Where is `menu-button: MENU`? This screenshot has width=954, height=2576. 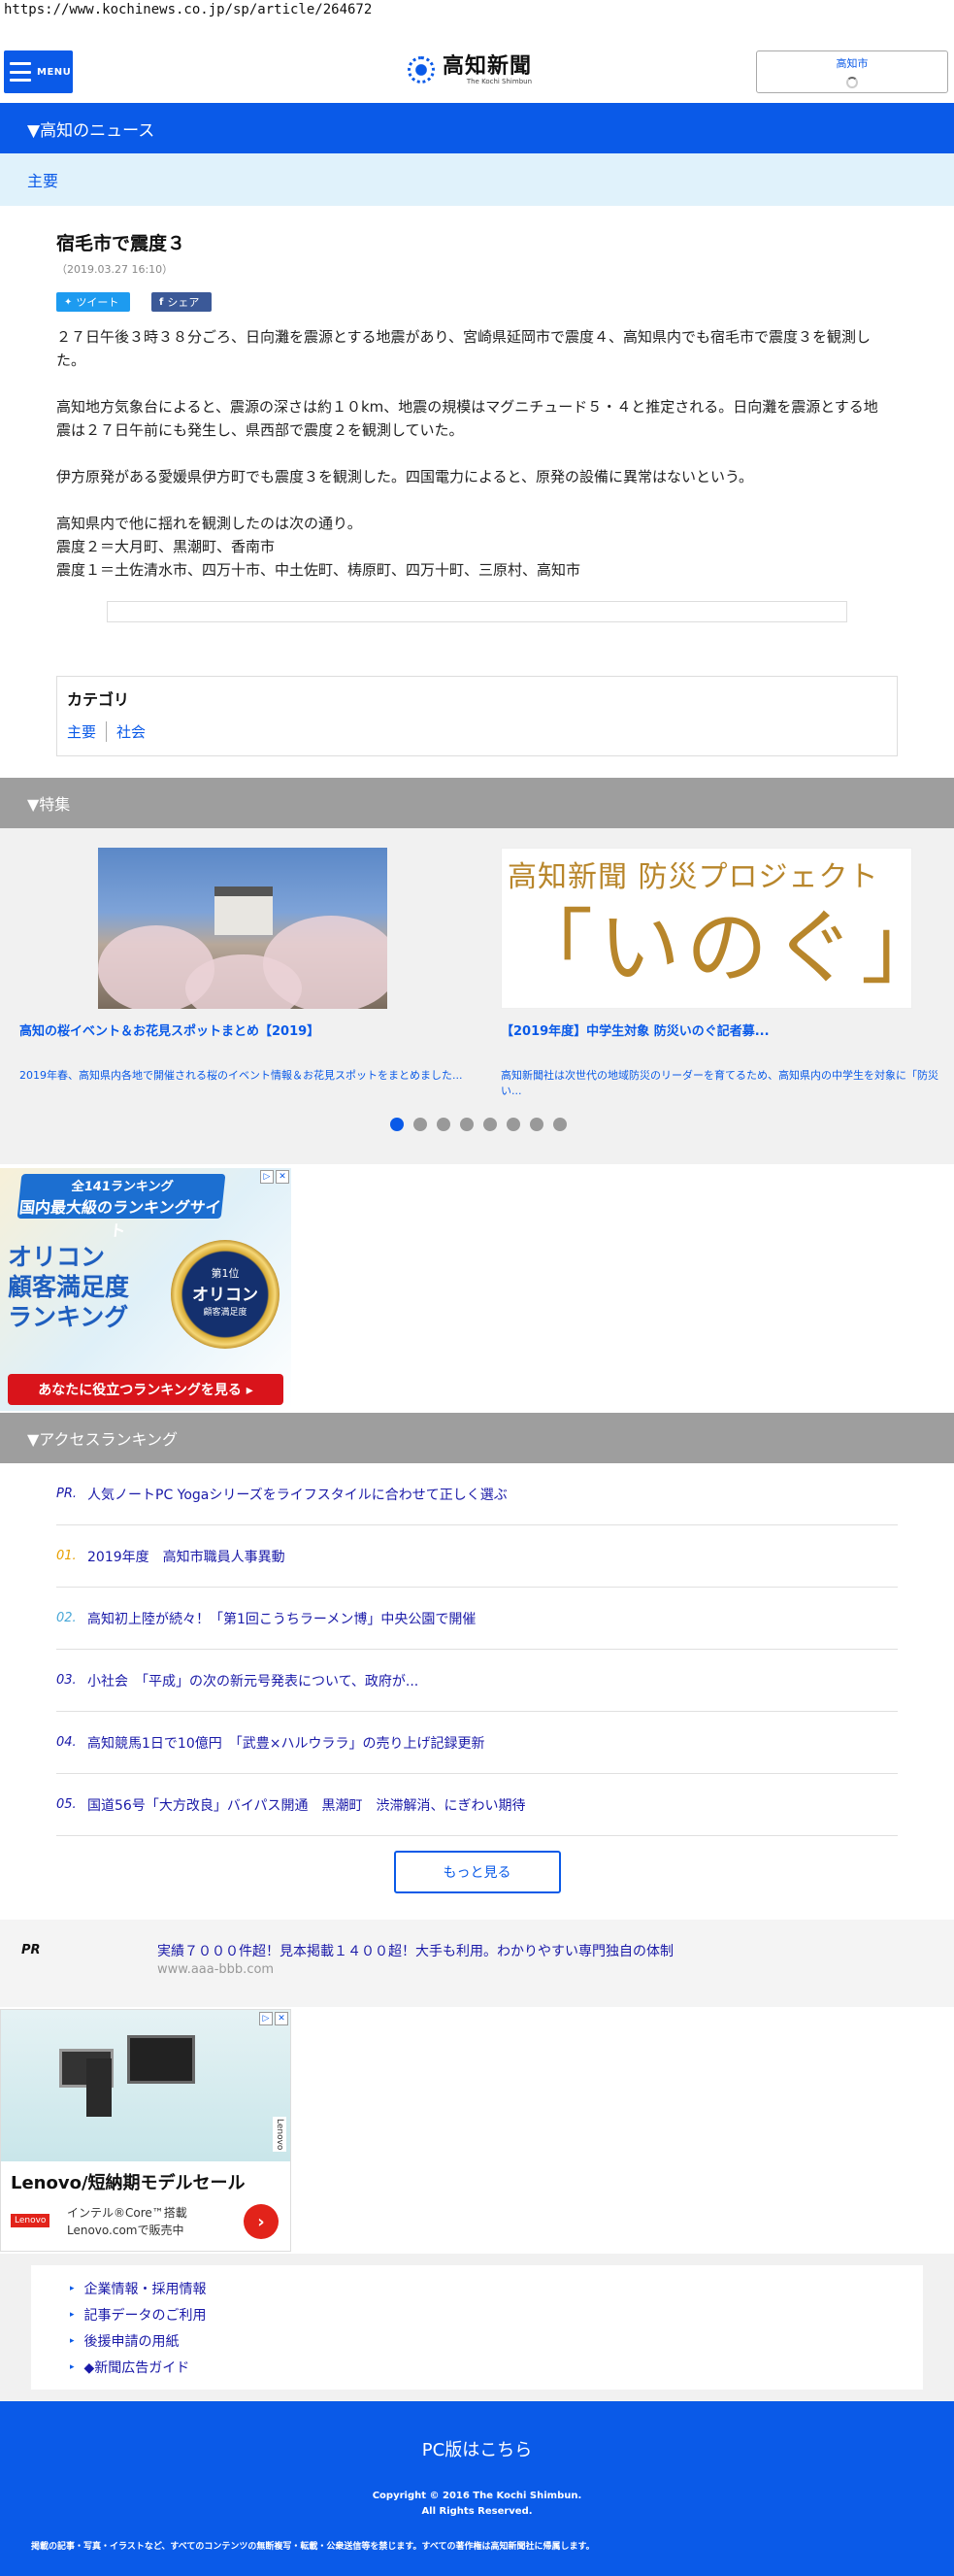 menu-button: MENU is located at coordinates (38, 72).